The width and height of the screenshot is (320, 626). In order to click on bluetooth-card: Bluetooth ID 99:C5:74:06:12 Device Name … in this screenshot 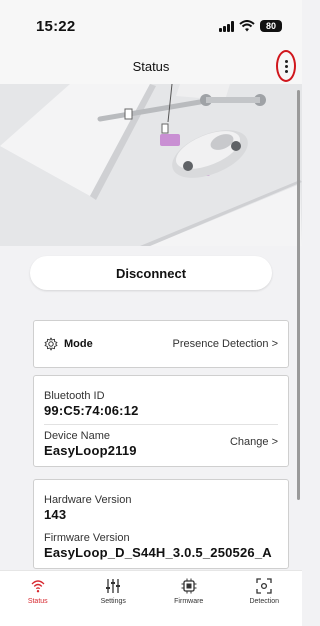, I will do `click(161, 421)`.